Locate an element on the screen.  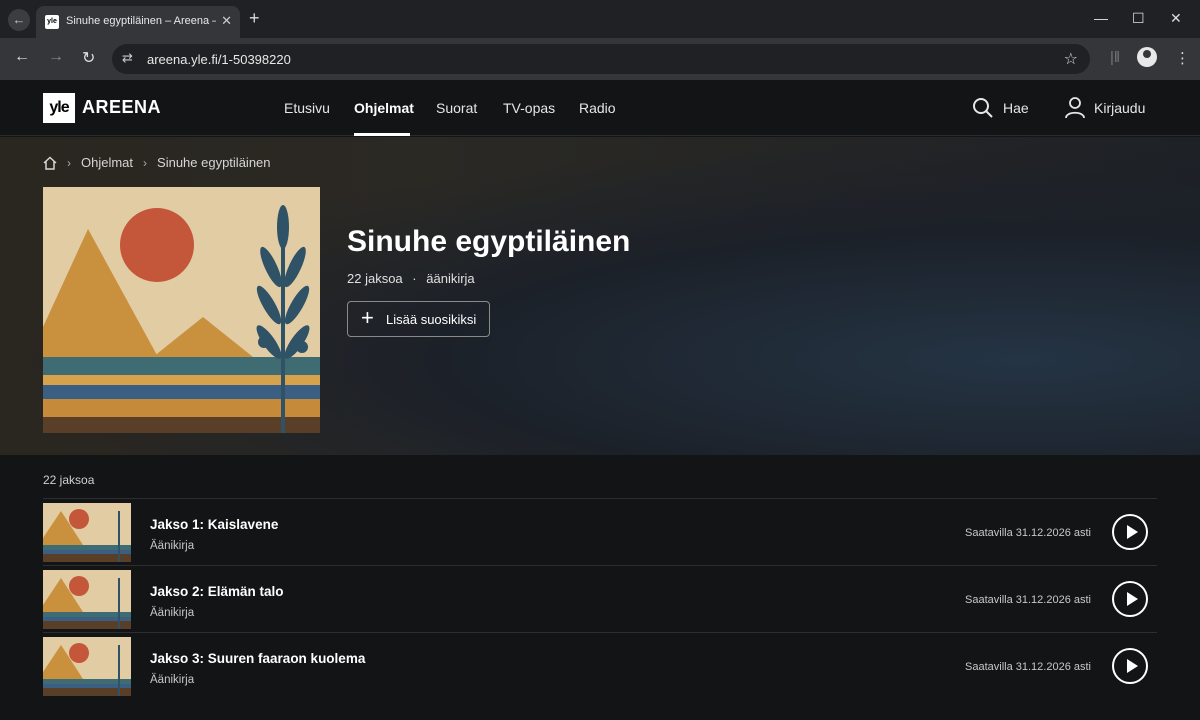
add-favorite-label: Lisää suosikiksi is located at coordinates (431, 319).